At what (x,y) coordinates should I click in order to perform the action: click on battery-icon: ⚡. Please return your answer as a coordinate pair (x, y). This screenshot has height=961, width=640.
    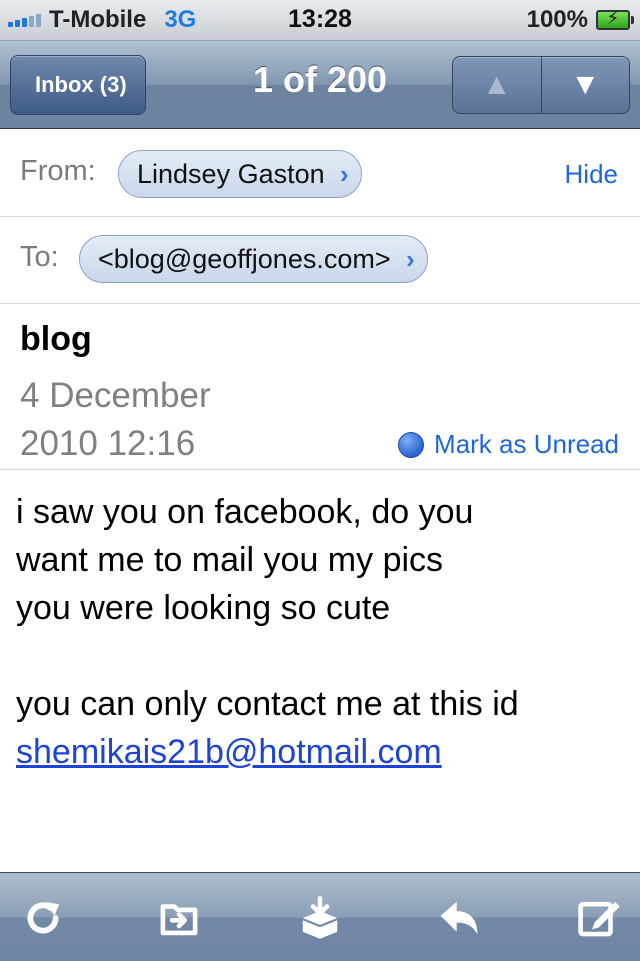
    Looking at the image, I should click on (615, 19).